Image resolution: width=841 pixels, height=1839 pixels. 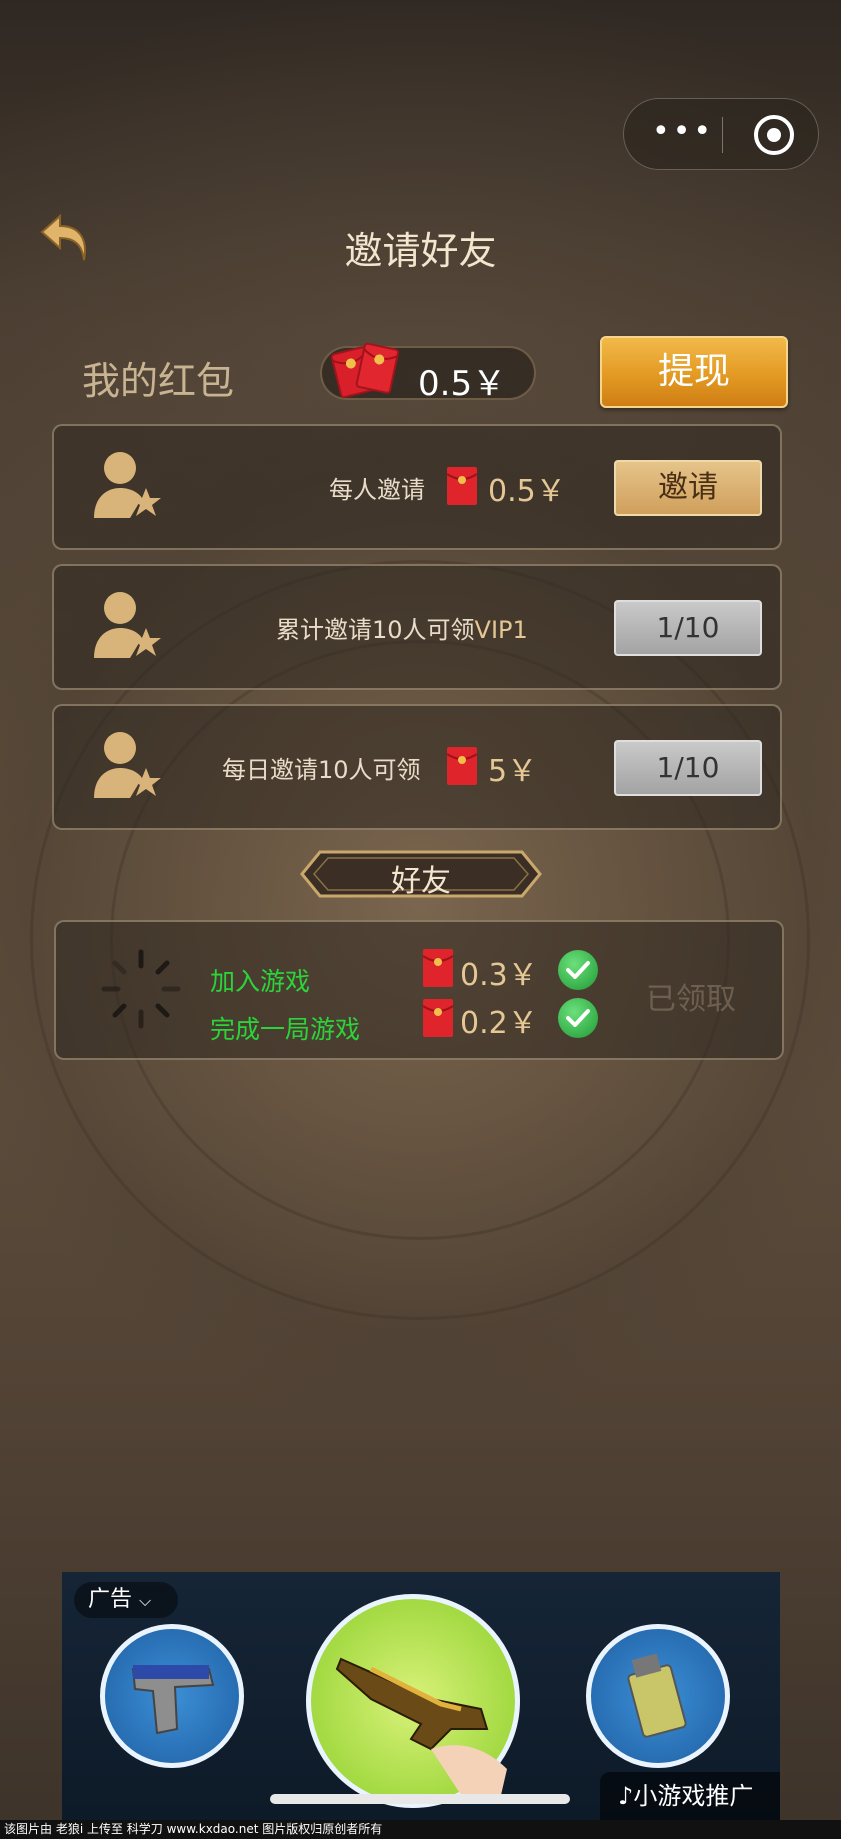 I want to click on task-label: 完成一局游戏, so click(x=285, y=1029).